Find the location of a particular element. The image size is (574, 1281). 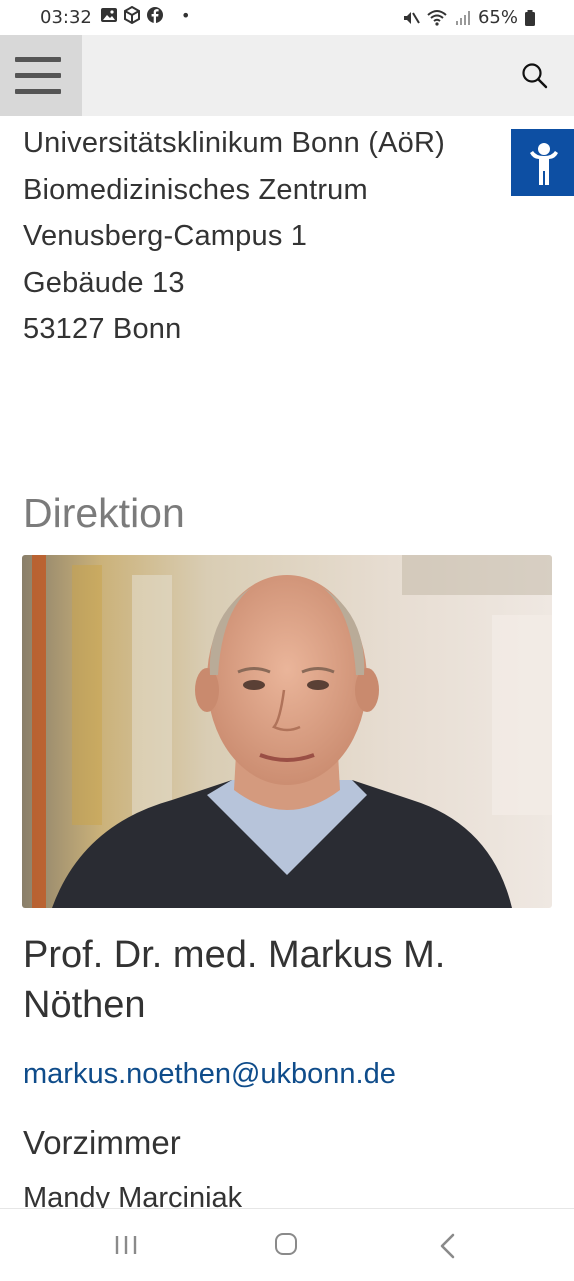

status-bar: 03:32 • 65% is located at coordinates (287, 17).